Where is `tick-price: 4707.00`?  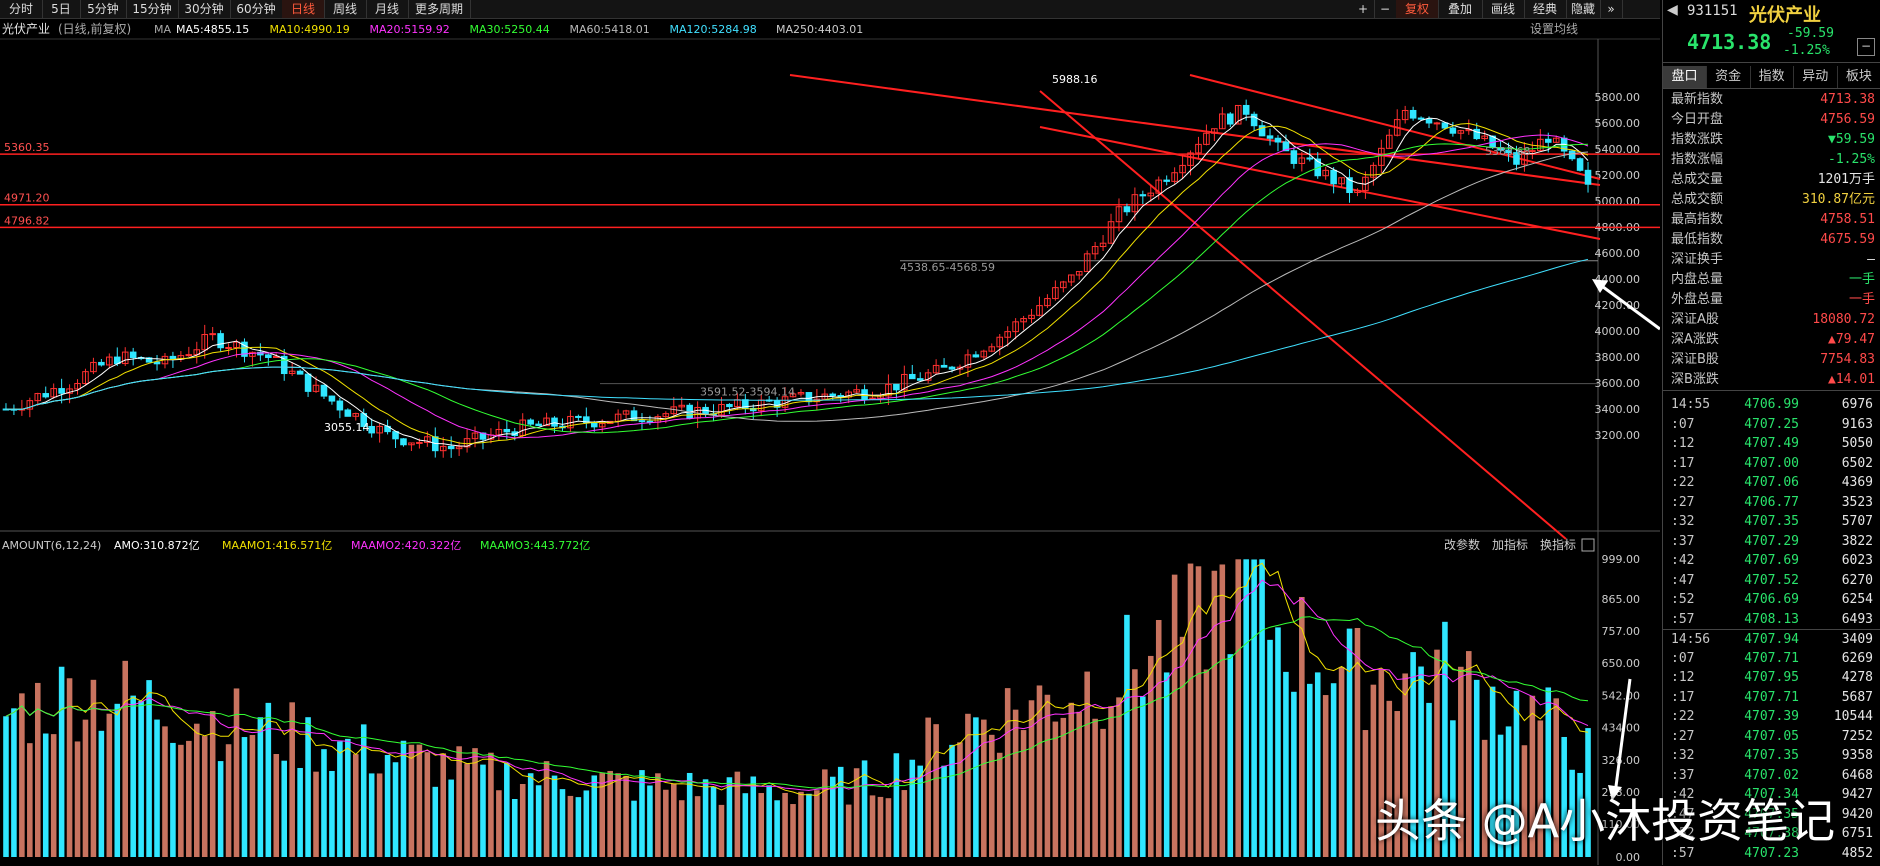
tick-price: 4707.00 is located at coordinates (1771, 463).